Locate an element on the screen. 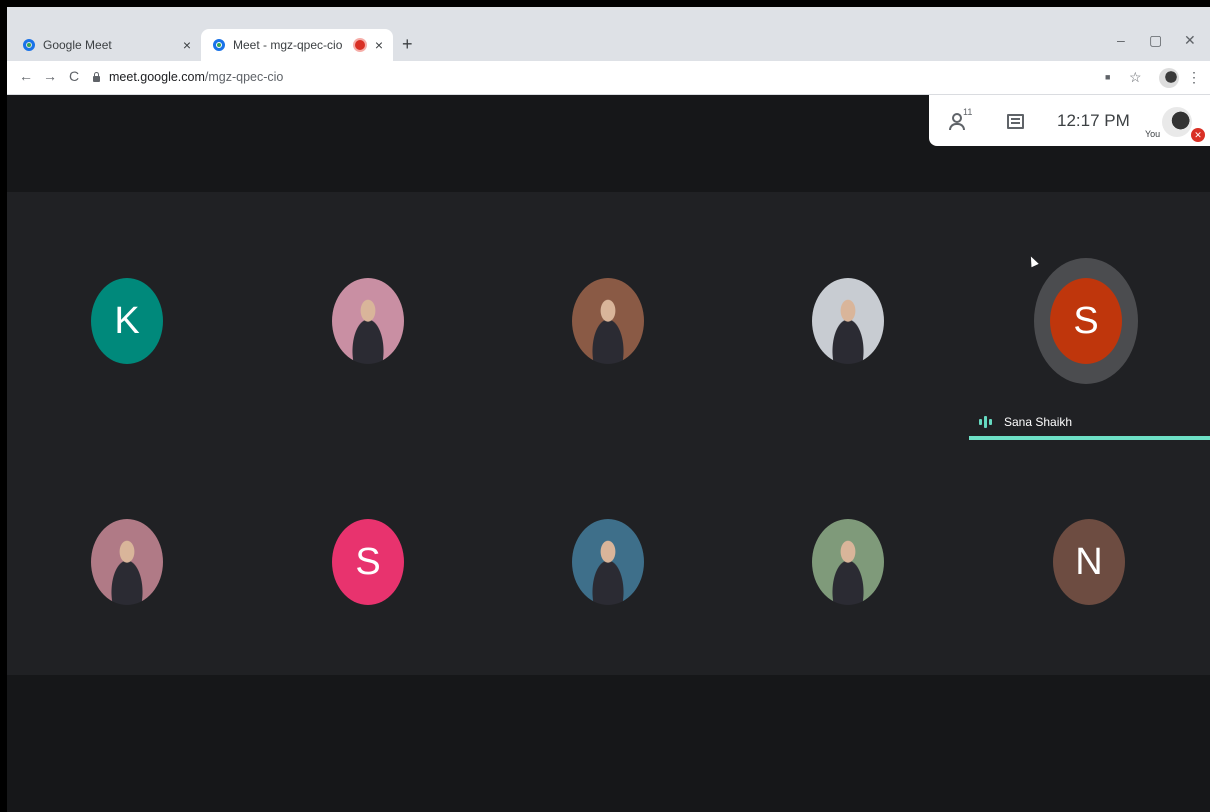 The height and width of the screenshot is (812, 1210). speaker-name-tag: Sana Shaikh is located at coordinates (1025, 422).